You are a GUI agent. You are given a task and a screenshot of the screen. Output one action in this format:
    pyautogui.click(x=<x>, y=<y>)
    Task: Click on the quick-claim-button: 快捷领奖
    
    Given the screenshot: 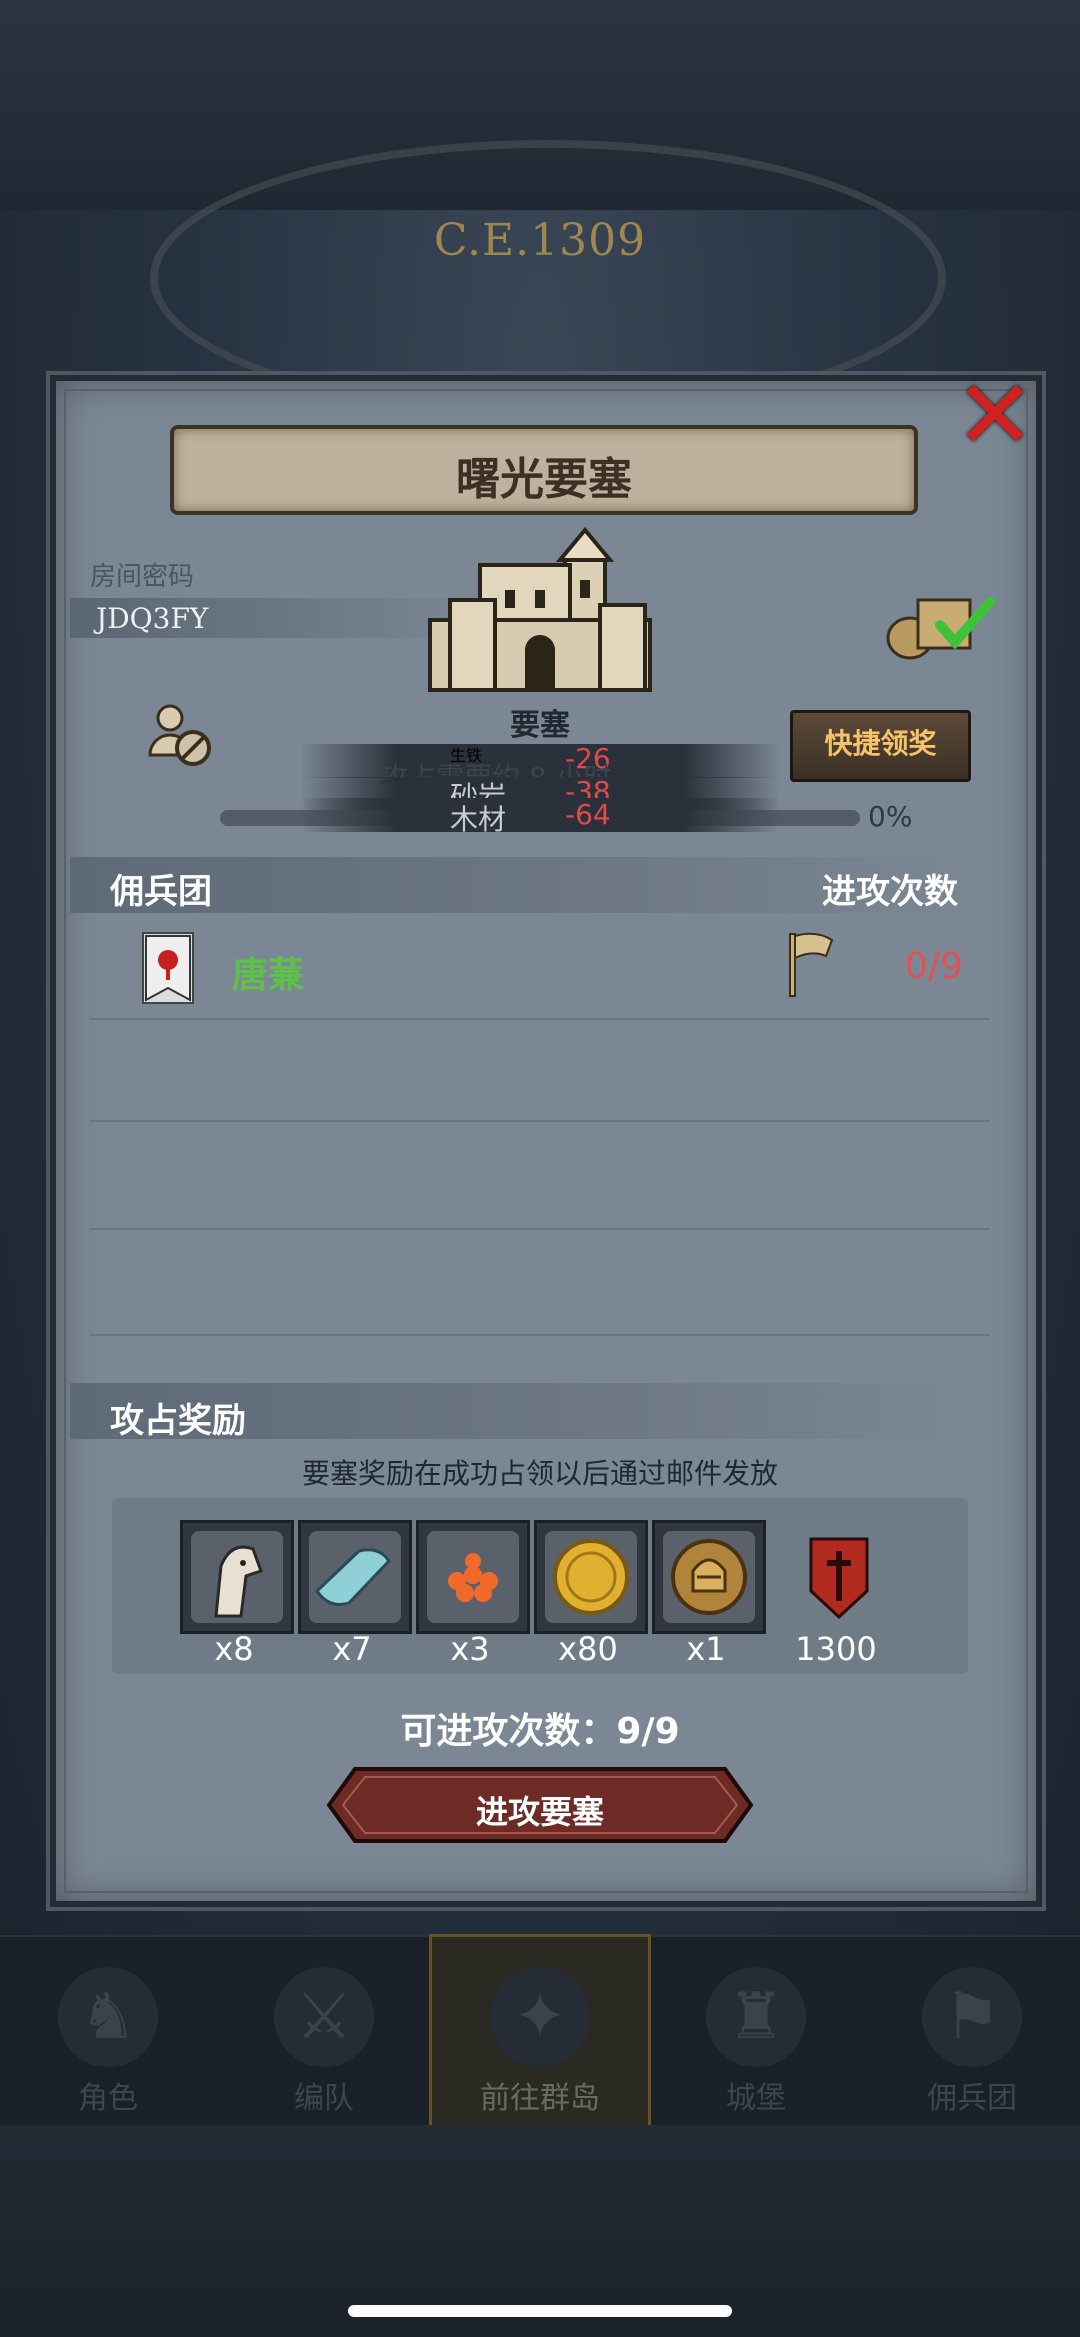 What is the action you would take?
    pyautogui.click(x=880, y=746)
    